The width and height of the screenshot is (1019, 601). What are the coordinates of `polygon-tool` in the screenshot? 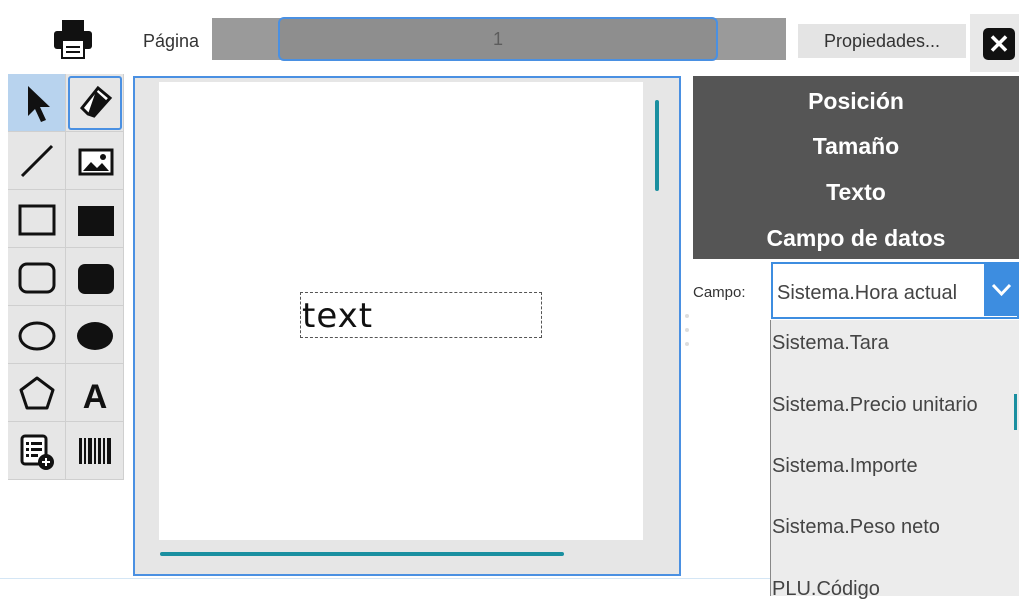 It's located at (37, 393).